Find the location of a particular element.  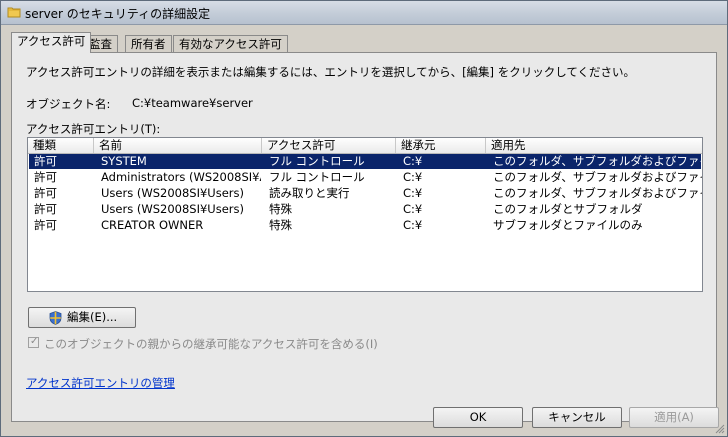

tab-effective-permissions: 有効なアクセス許可 is located at coordinates (230, 43).